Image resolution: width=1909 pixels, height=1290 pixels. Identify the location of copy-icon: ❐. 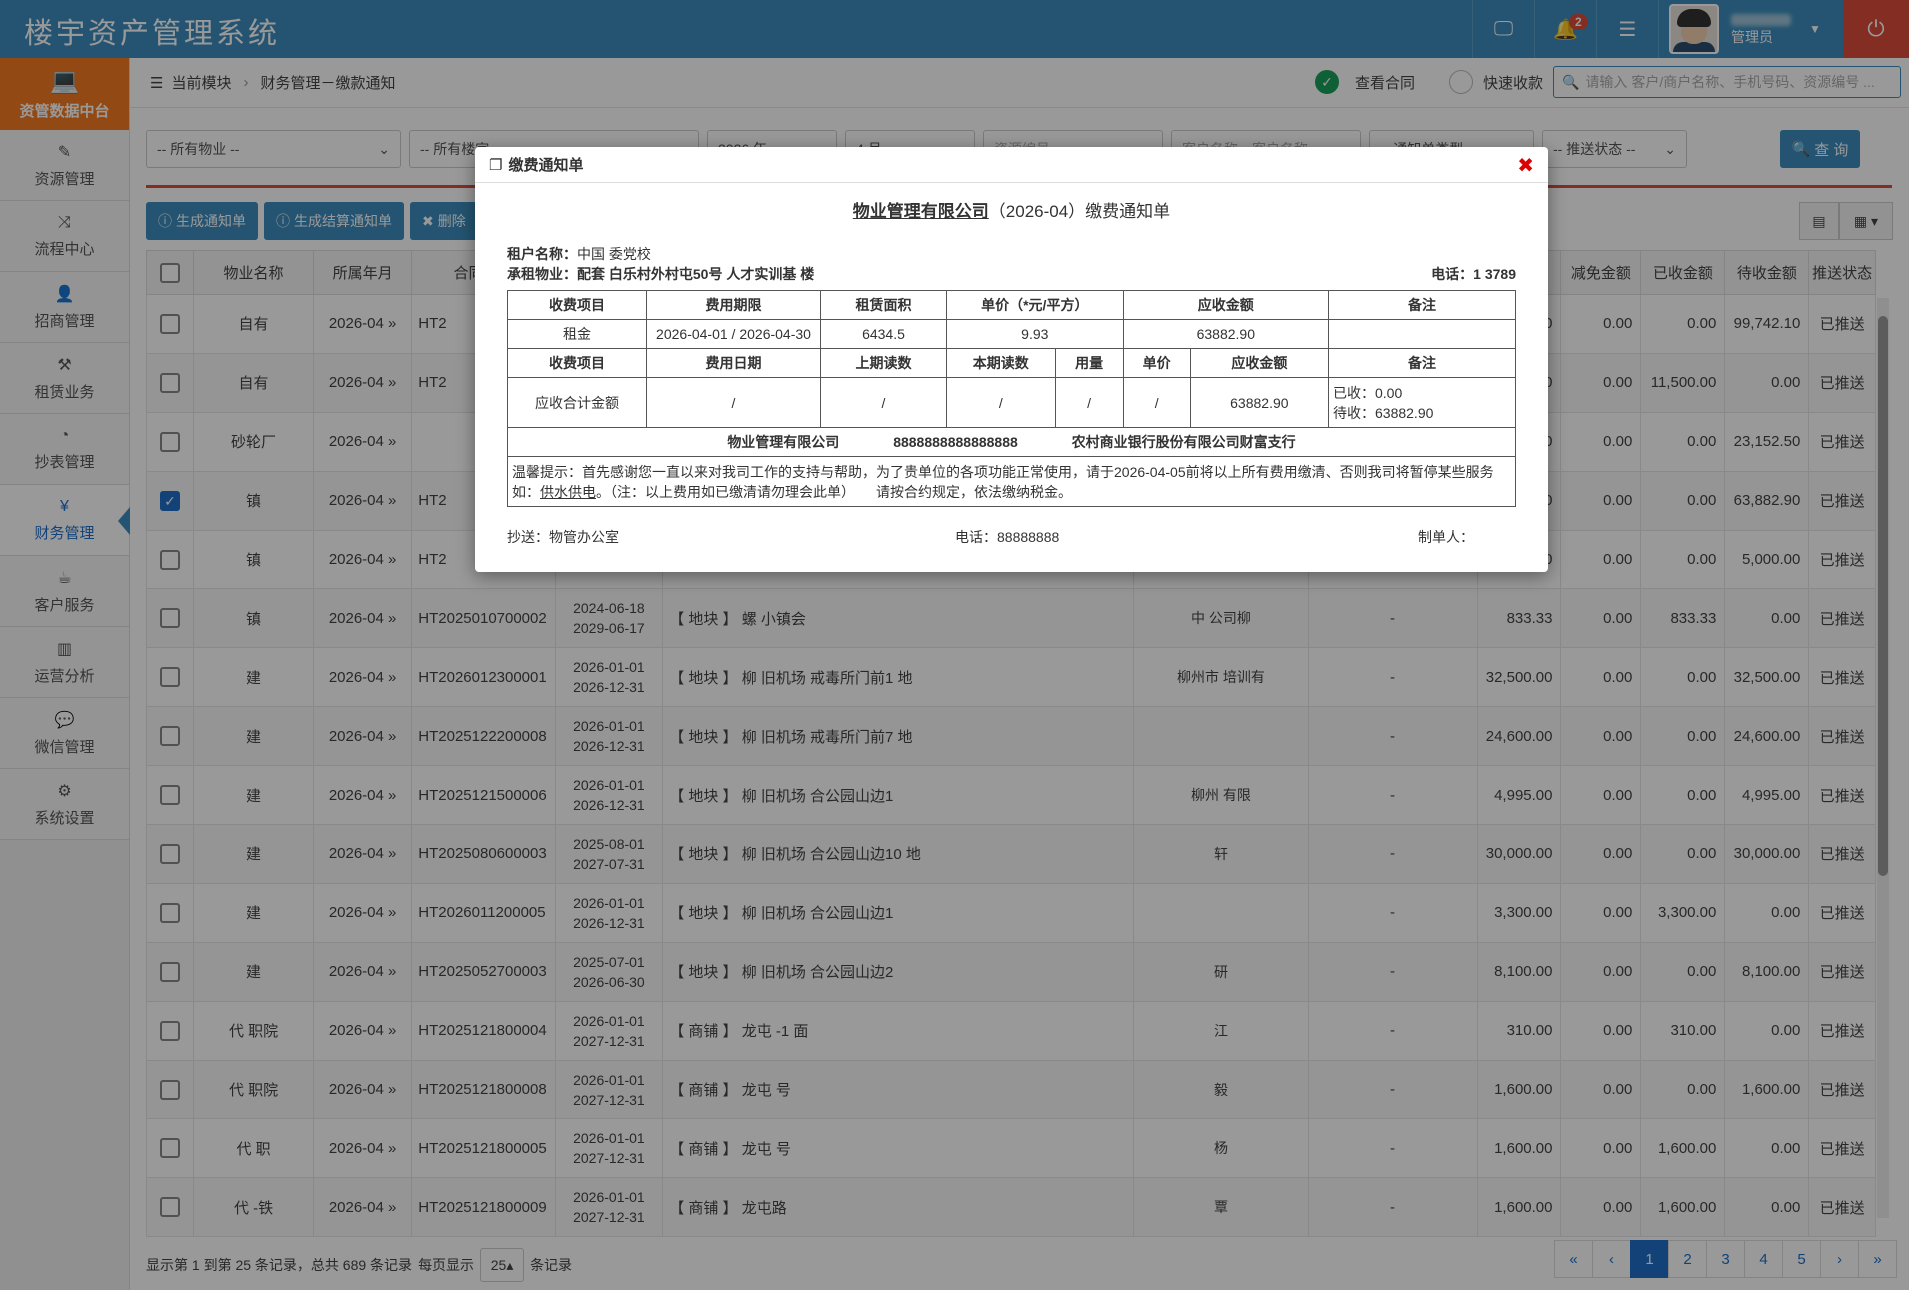
(496, 165).